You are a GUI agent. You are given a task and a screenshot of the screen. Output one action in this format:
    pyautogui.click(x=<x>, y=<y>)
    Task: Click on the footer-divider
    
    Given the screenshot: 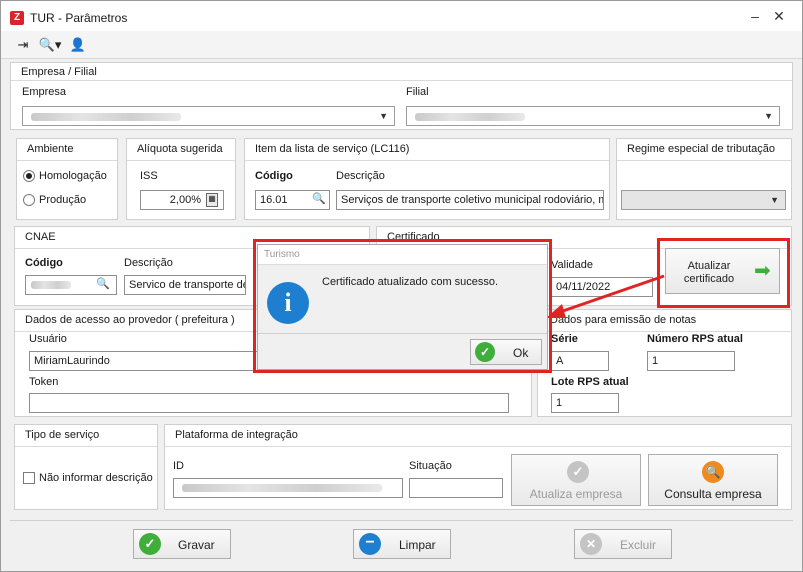 What is the action you would take?
    pyautogui.click(x=401, y=520)
    